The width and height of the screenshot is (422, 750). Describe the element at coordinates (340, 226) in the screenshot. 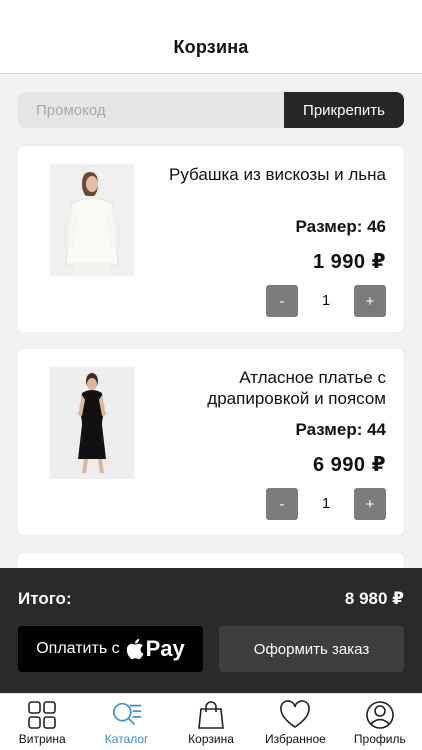

I see `product-size: Размер: 46` at that location.